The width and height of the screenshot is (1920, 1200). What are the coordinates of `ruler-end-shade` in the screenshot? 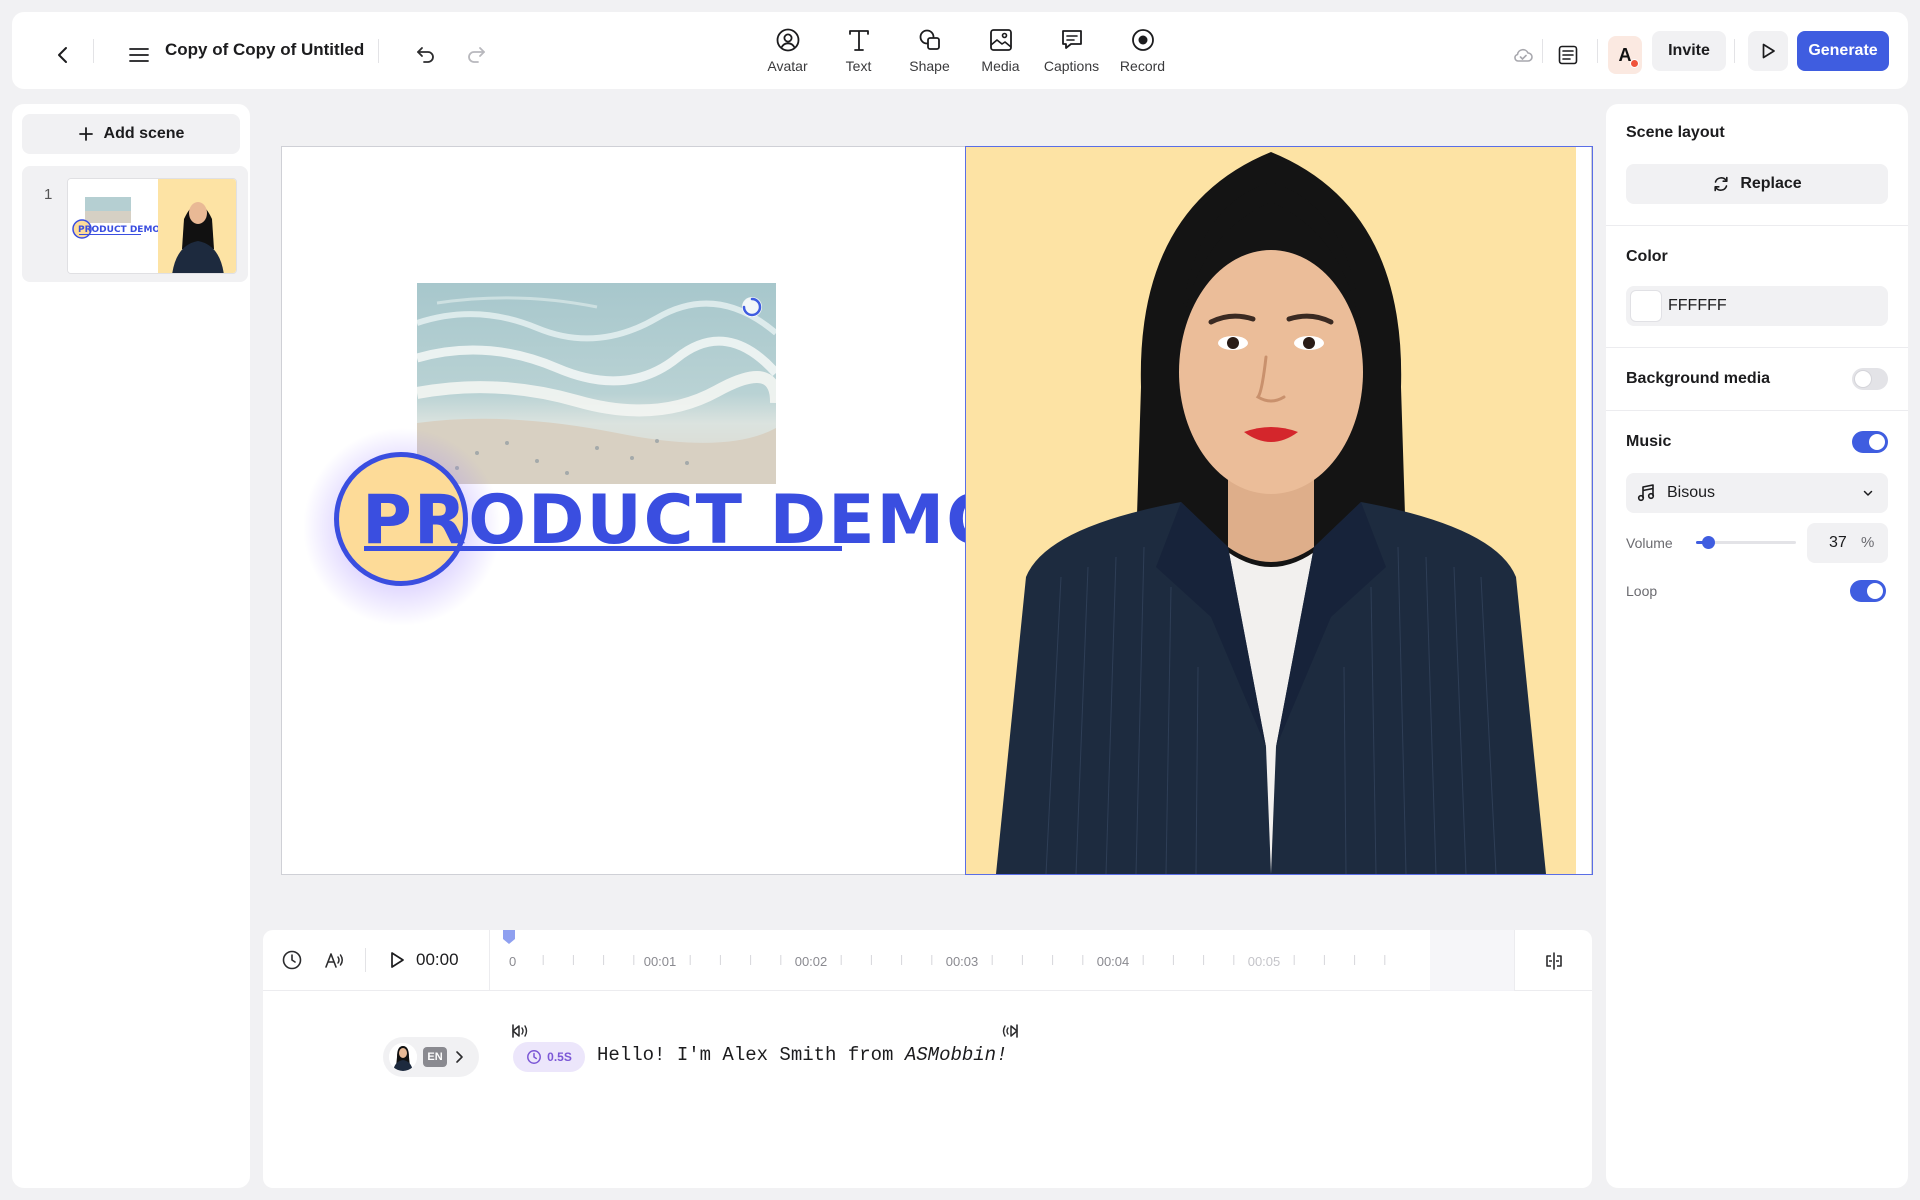 It's located at (1472, 960).